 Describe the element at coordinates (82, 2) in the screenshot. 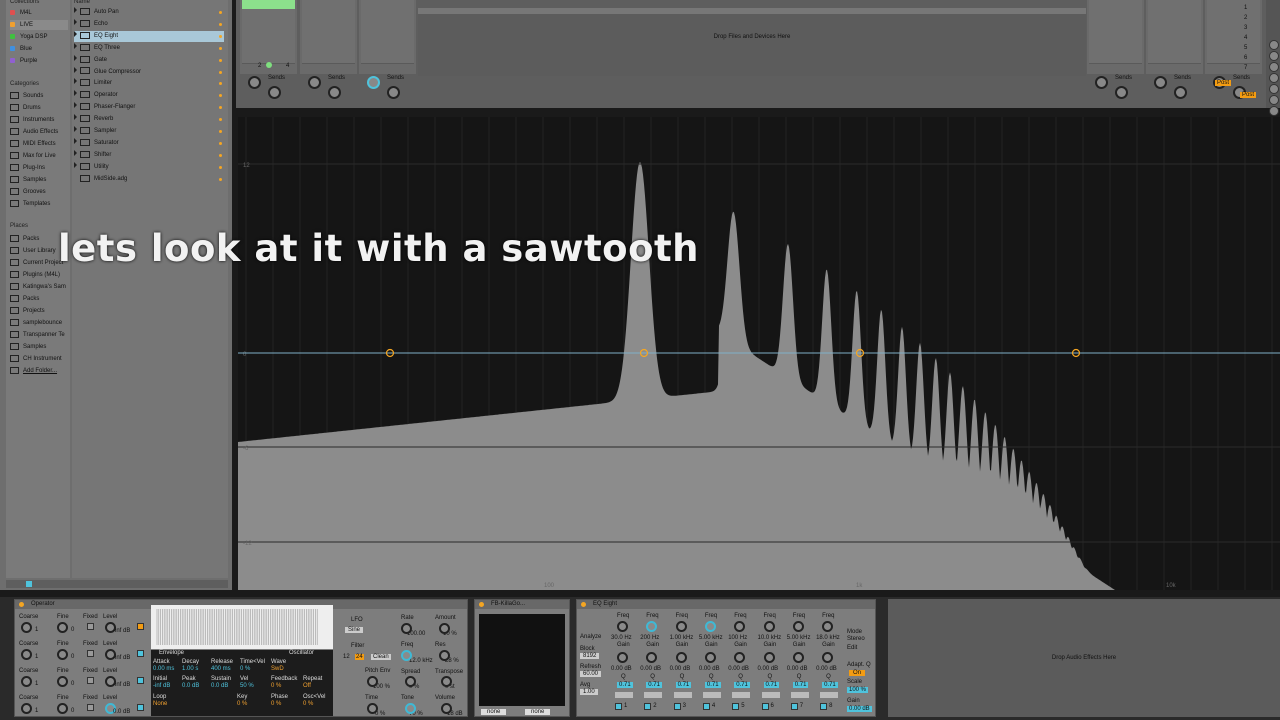

I see `name-column-header: Name` at that location.